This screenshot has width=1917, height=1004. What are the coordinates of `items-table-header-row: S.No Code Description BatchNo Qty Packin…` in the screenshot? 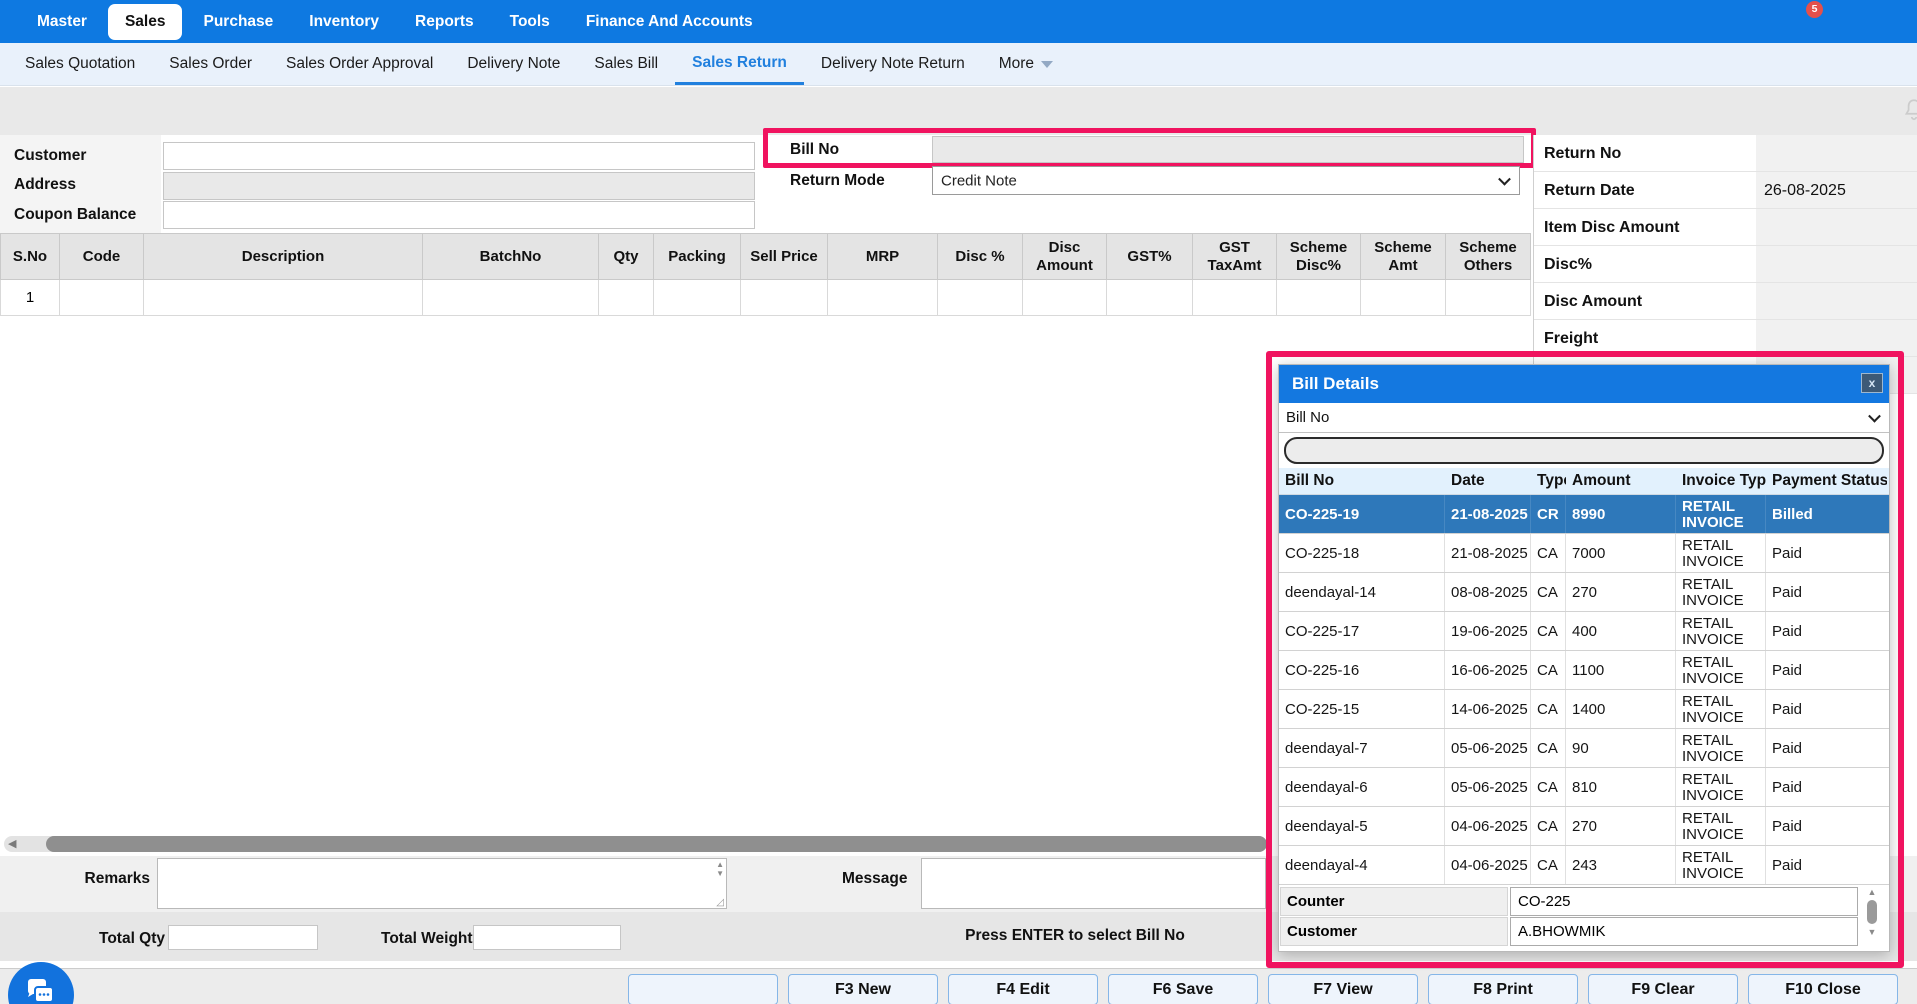 It's located at (765, 256).